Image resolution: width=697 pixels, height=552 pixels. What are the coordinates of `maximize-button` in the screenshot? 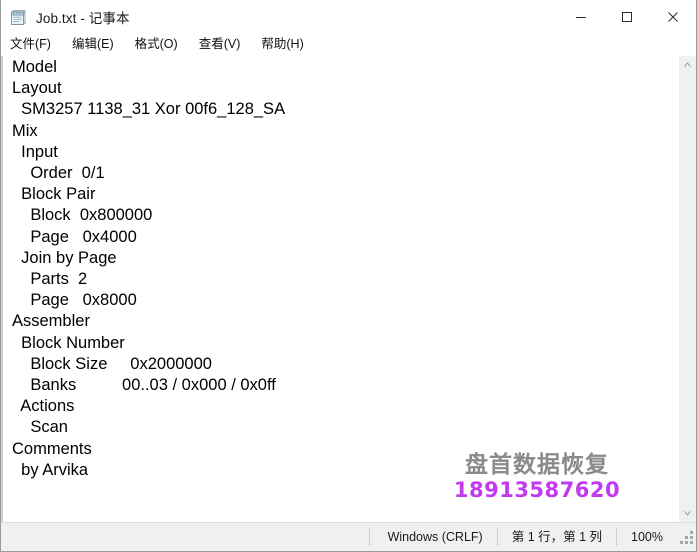 It's located at (627, 16).